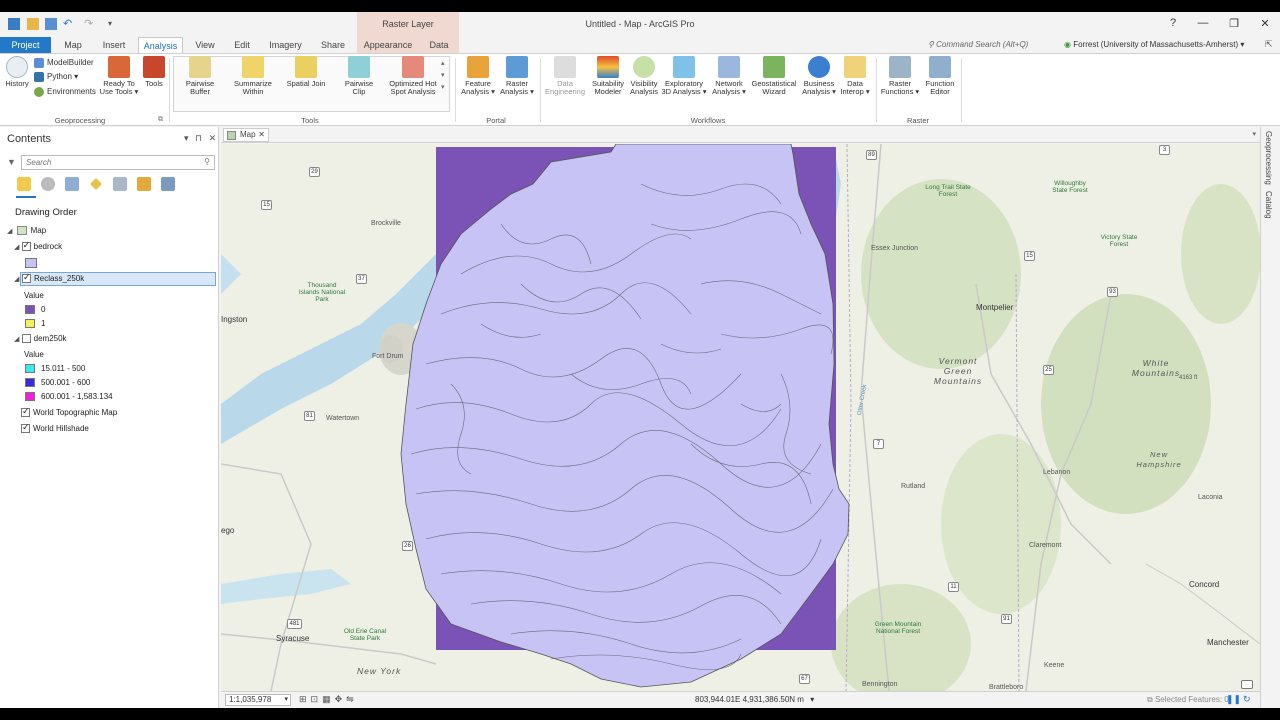 The width and height of the screenshot is (1280, 720). I want to click on refresh-icon: ↻, so click(1247, 699).